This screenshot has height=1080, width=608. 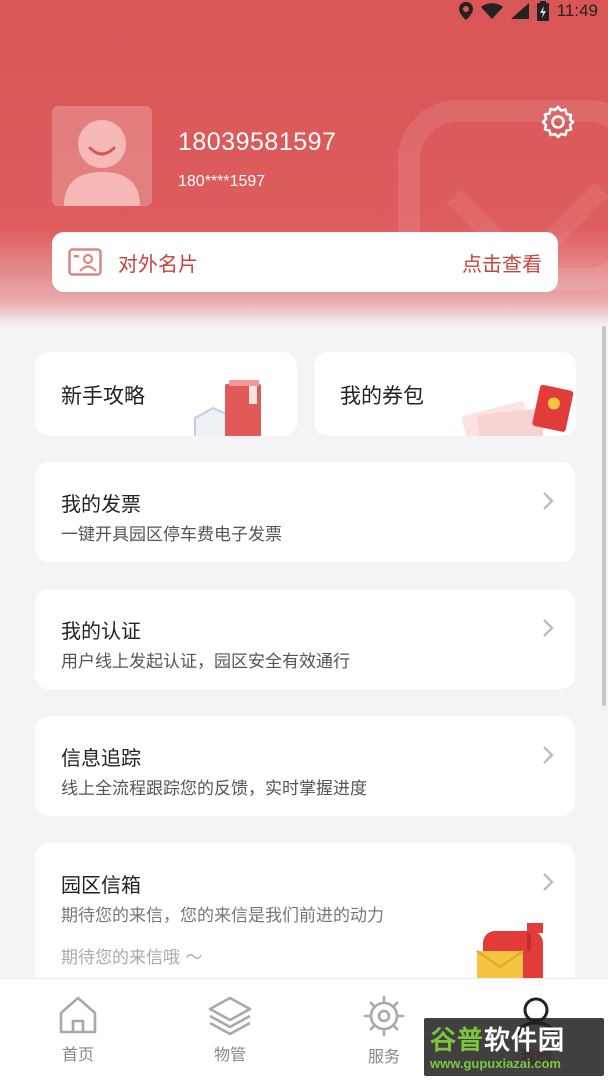 I want to click on avatar, so click(x=102, y=156).